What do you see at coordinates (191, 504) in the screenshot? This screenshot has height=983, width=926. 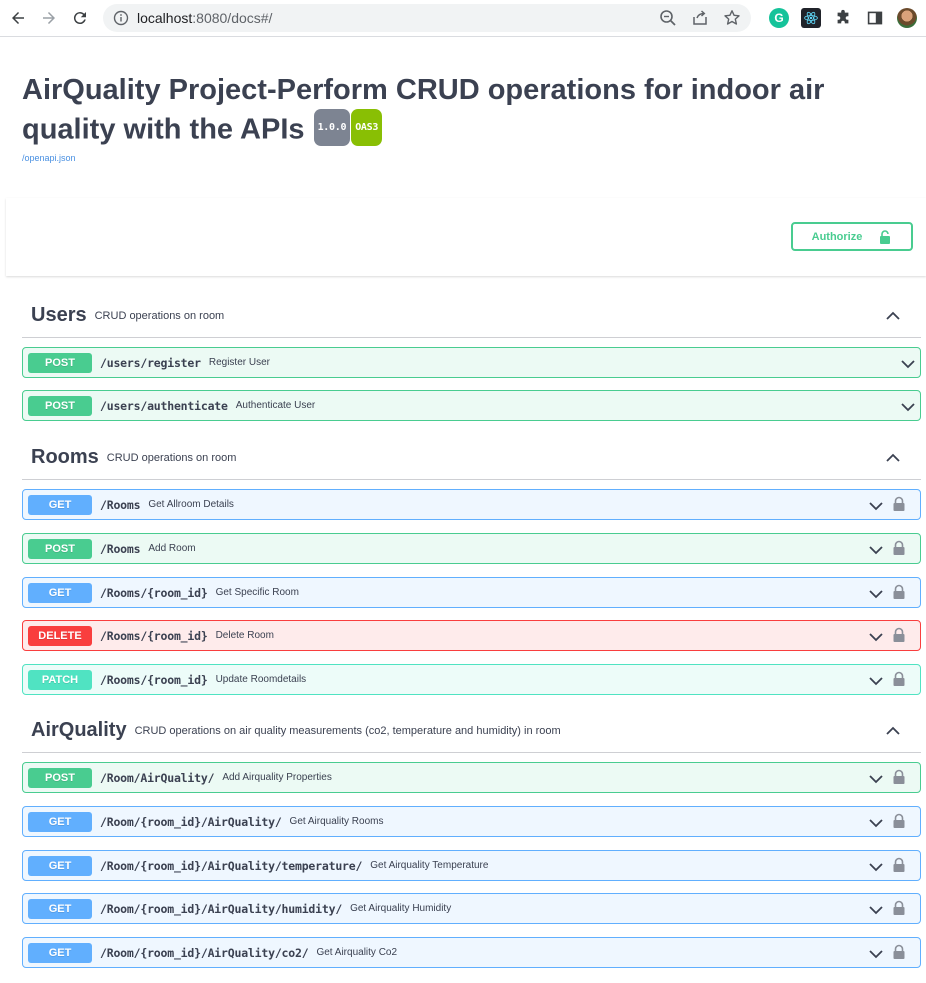 I see `operation-summary: Get Allroom Details` at bounding box center [191, 504].